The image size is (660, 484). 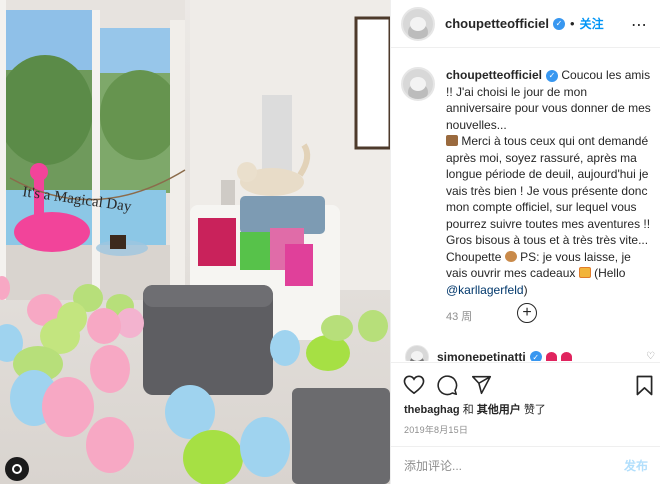 What do you see at coordinates (510, 256) in the screenshot?
I see `paw-icon` at bounding box center [510, 256].